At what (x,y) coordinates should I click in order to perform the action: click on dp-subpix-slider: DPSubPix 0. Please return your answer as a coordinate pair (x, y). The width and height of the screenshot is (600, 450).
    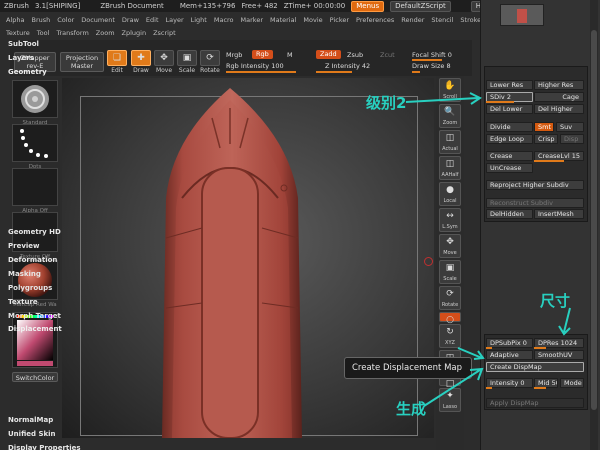
    Looking at the image, I should click on (509, 343).